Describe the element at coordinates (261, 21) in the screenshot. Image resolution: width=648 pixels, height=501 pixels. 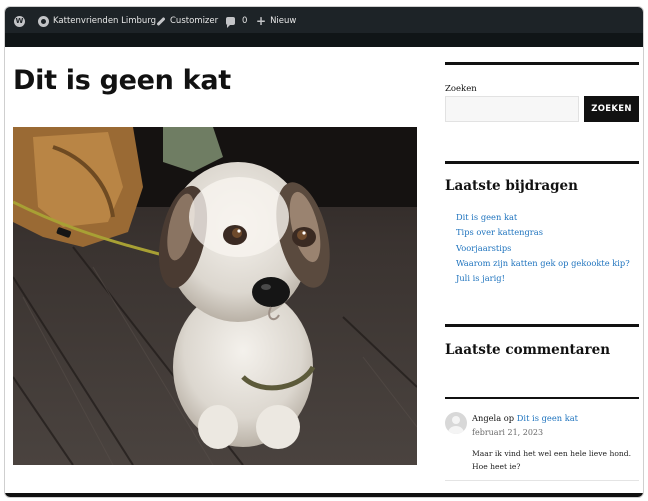
I see `plus-icon: +` at that location.